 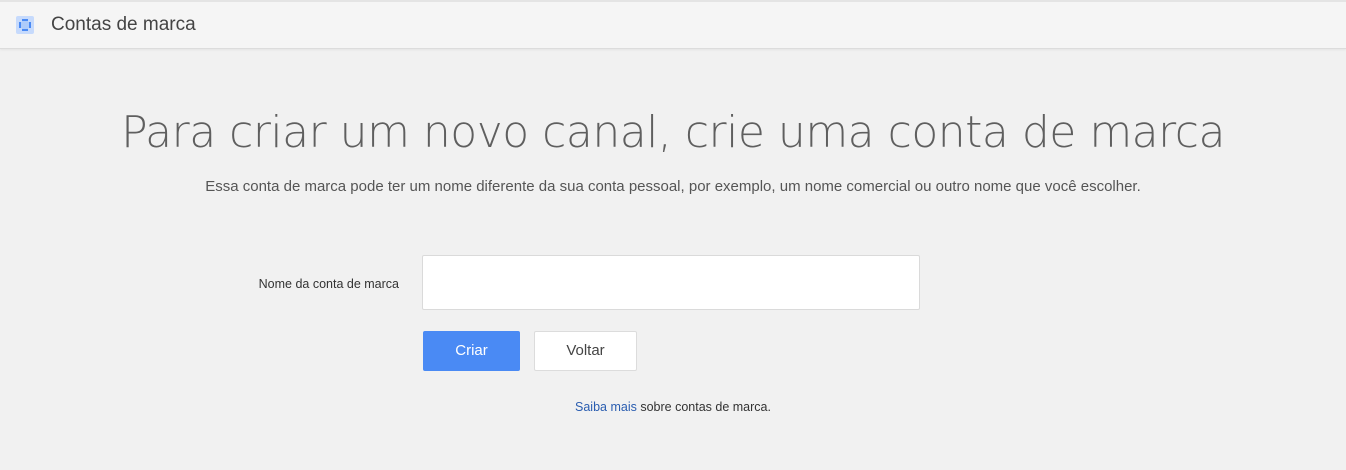 What do you see at coordinates (703, 407) in the screenshot?
I see `learn-more-suffix: sobre contas de marca.` at bounding box center [703, 407].